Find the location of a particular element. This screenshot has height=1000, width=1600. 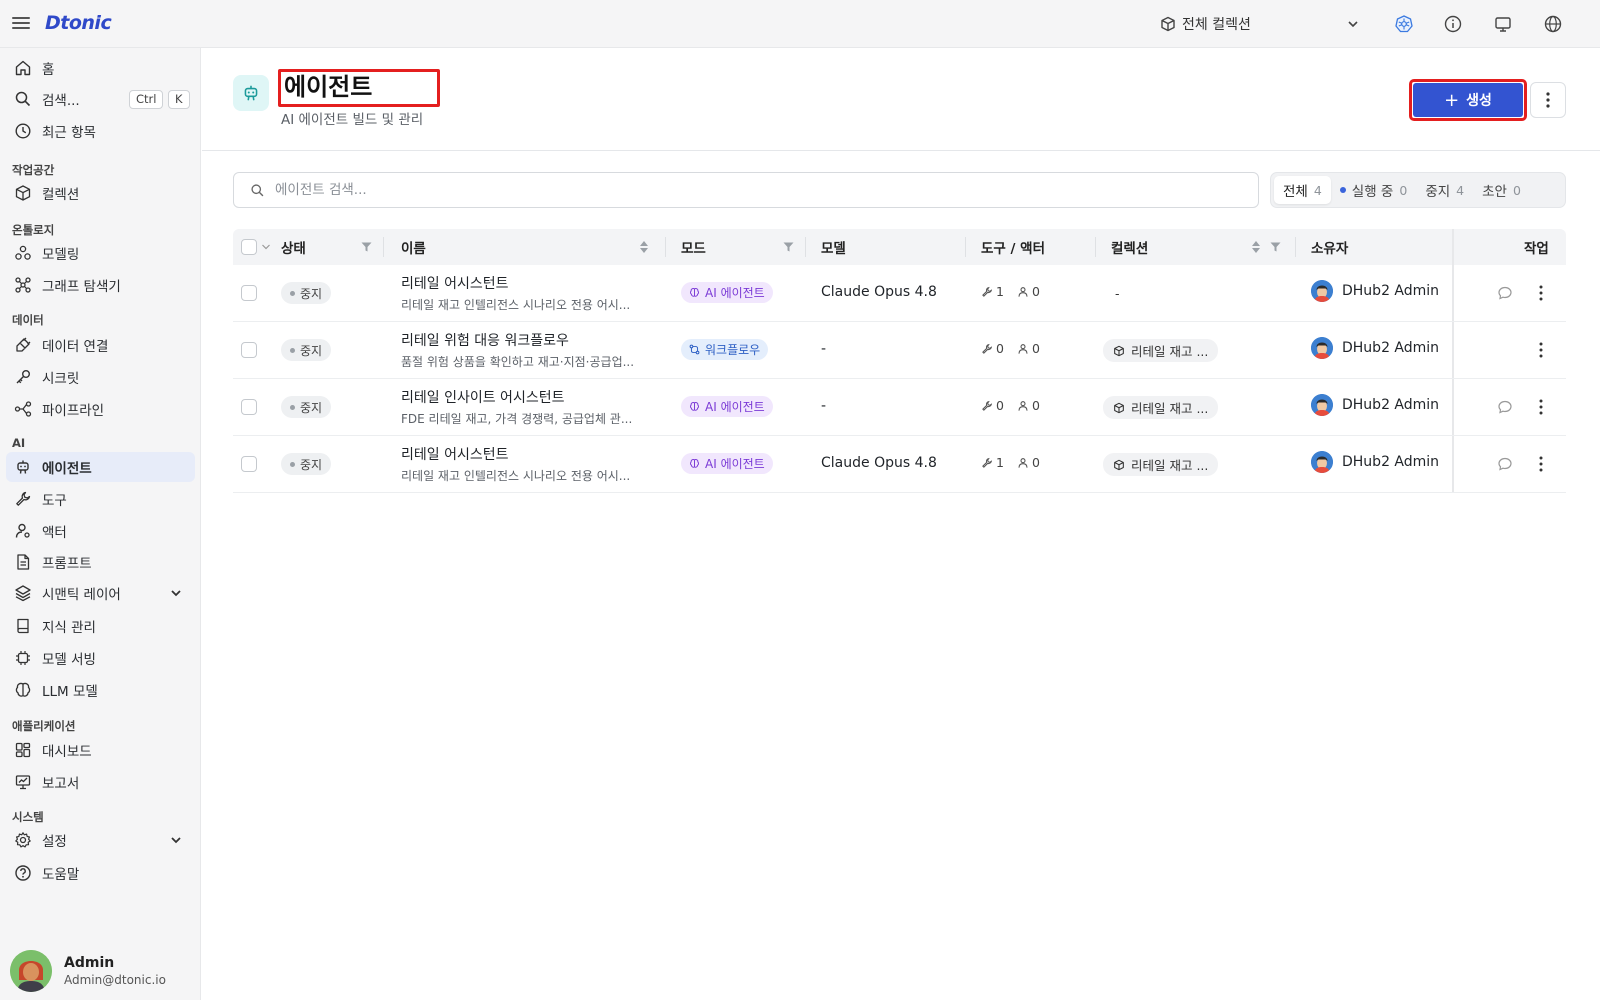

kubernetes-icon is located at coordinates (1404, 24).